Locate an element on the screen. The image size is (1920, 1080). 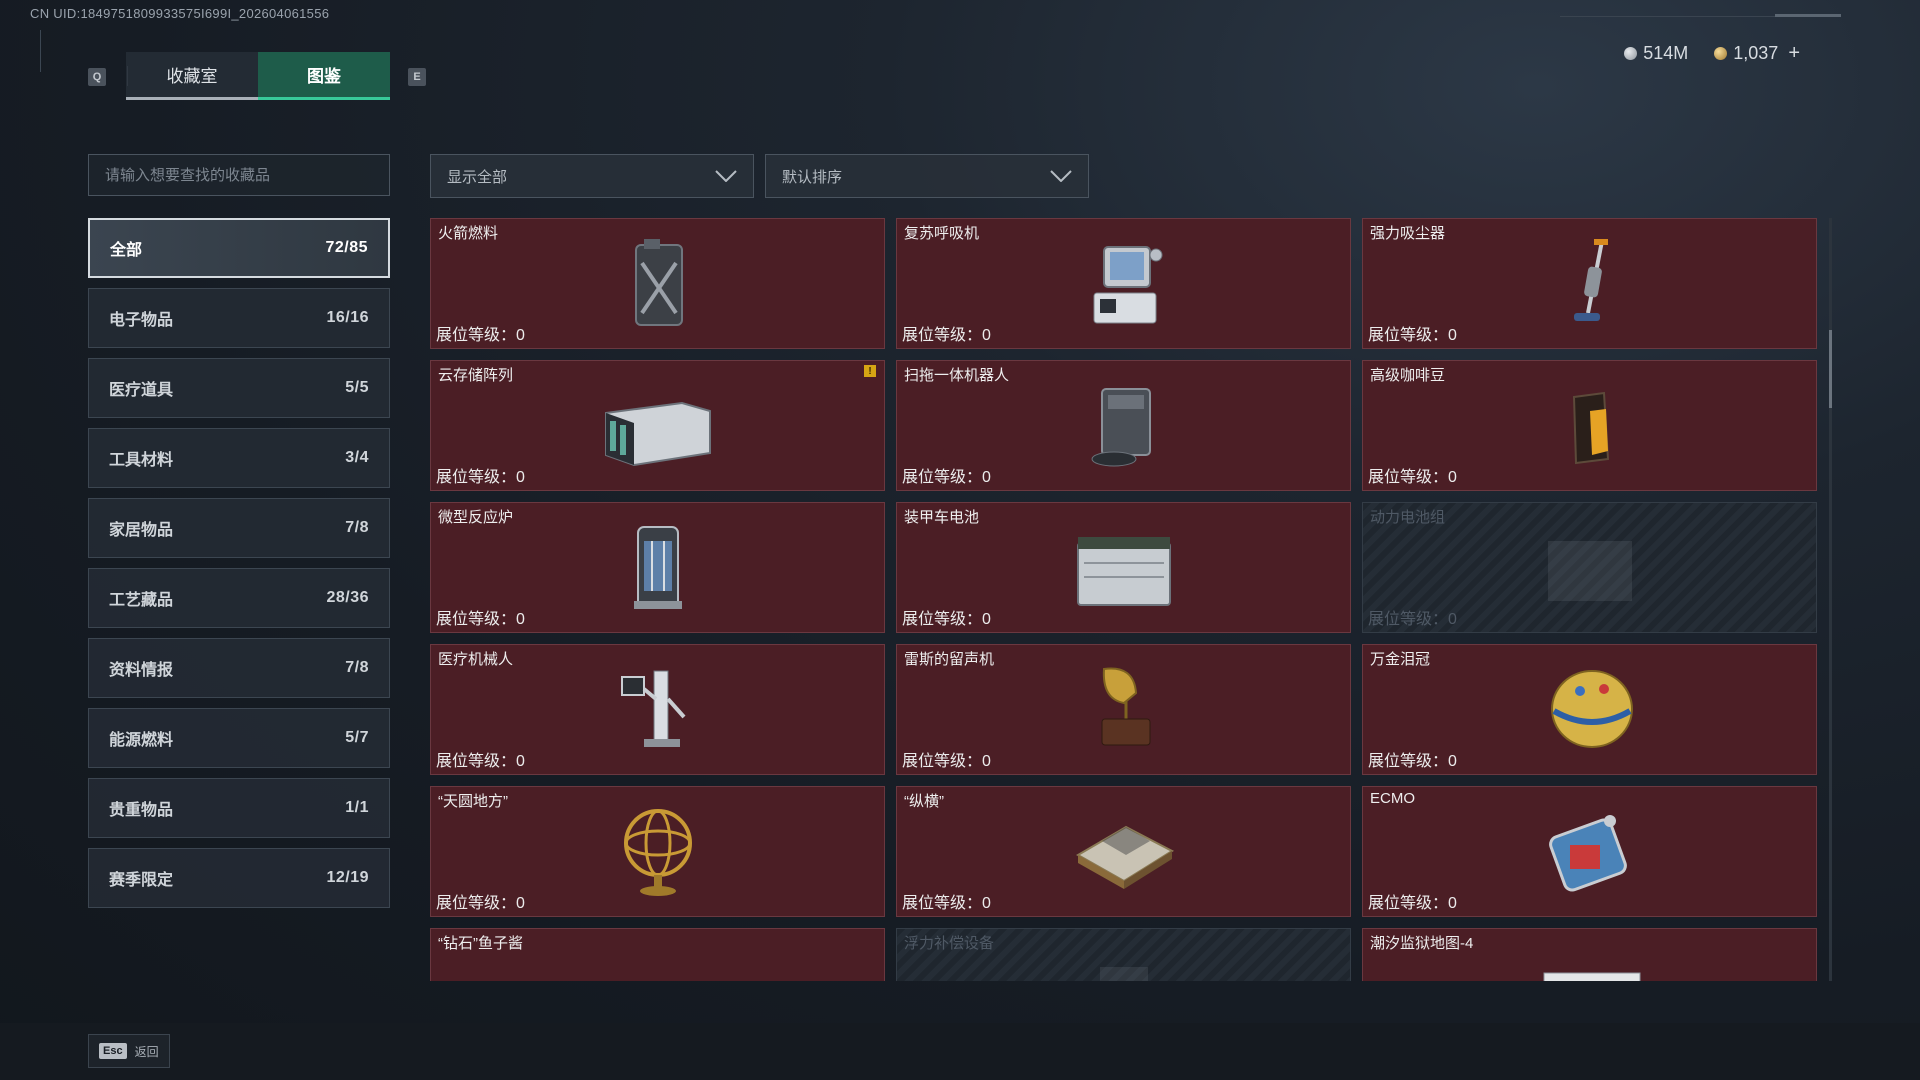
category-count: 12/19 is located at coordinates (347, 877).